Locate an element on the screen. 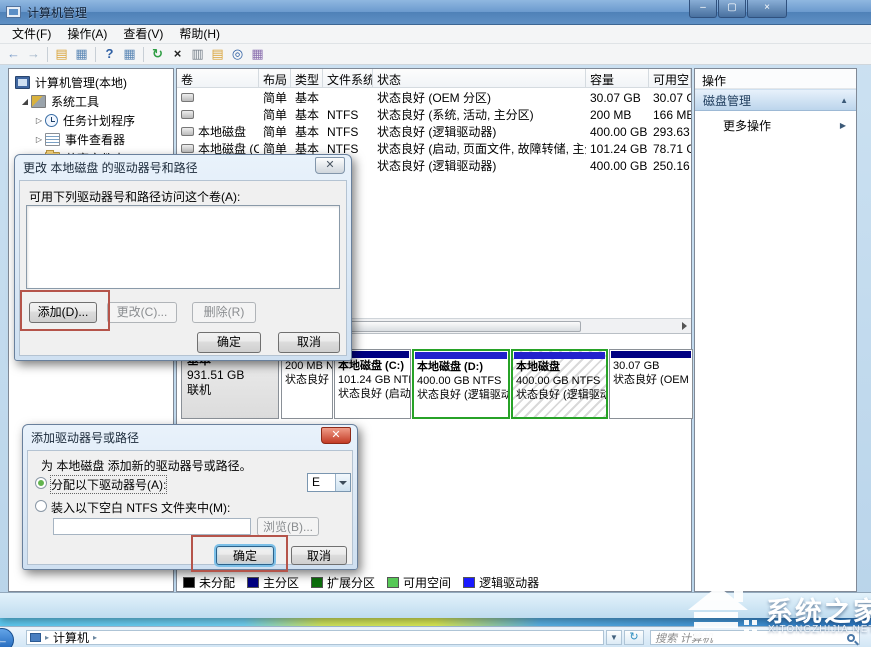 The height and width of the screenshot is (647, 871). action-pane-icon: ▦ is located at coordinates (129, 54).